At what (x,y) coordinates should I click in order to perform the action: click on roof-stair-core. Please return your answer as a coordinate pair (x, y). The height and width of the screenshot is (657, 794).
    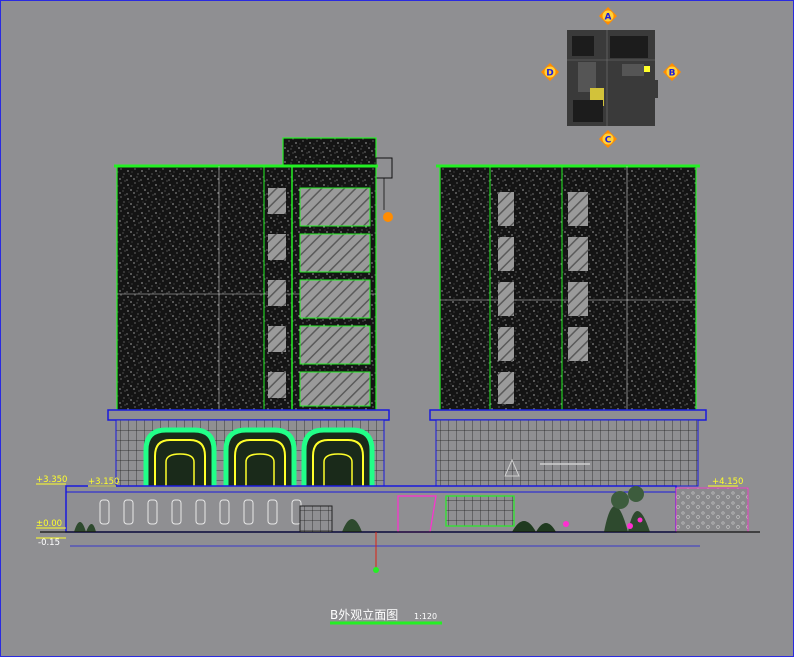
    Looking at the image, I should click on (329, 152).